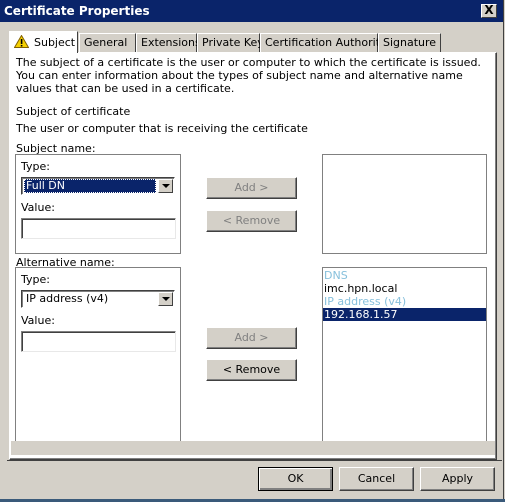 The height and width of the screenshot is (502, 505). I want to click on ok-button: OK, so click(295, 479).